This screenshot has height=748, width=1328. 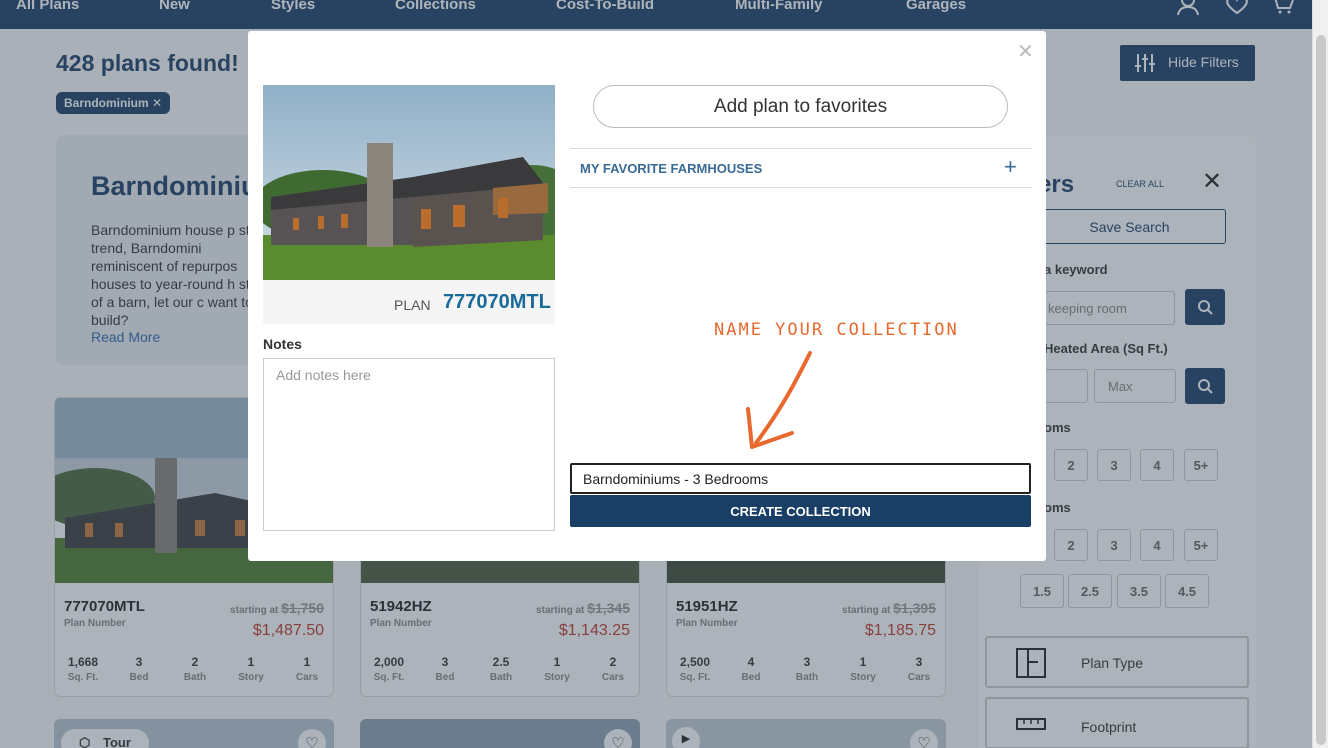 I want to click on collection-name: MY FAVORITE FARMHOUSES, so click(x=671, y=168).